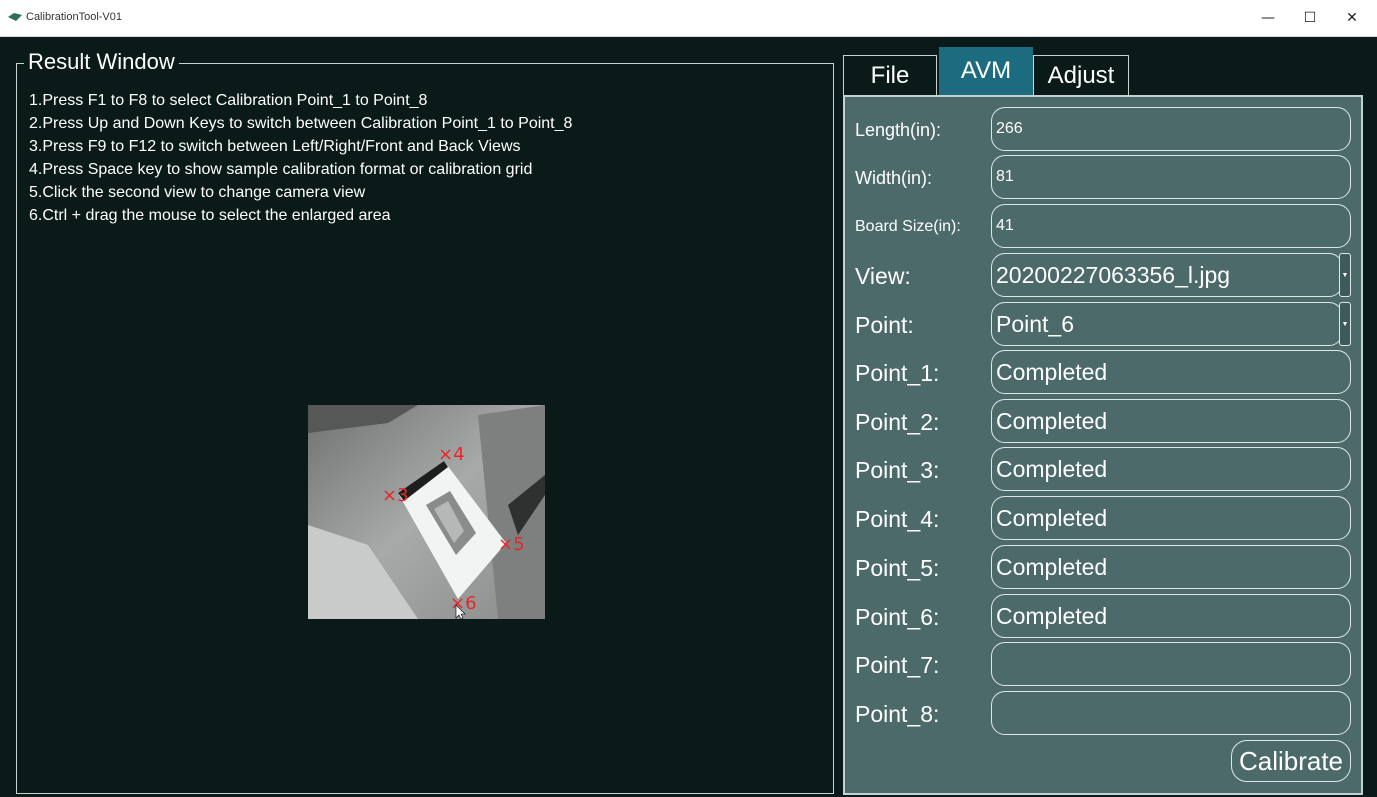 The image size is (1377, 797). I want to click on point-7-row: Point_7:, so click(1105, 665).